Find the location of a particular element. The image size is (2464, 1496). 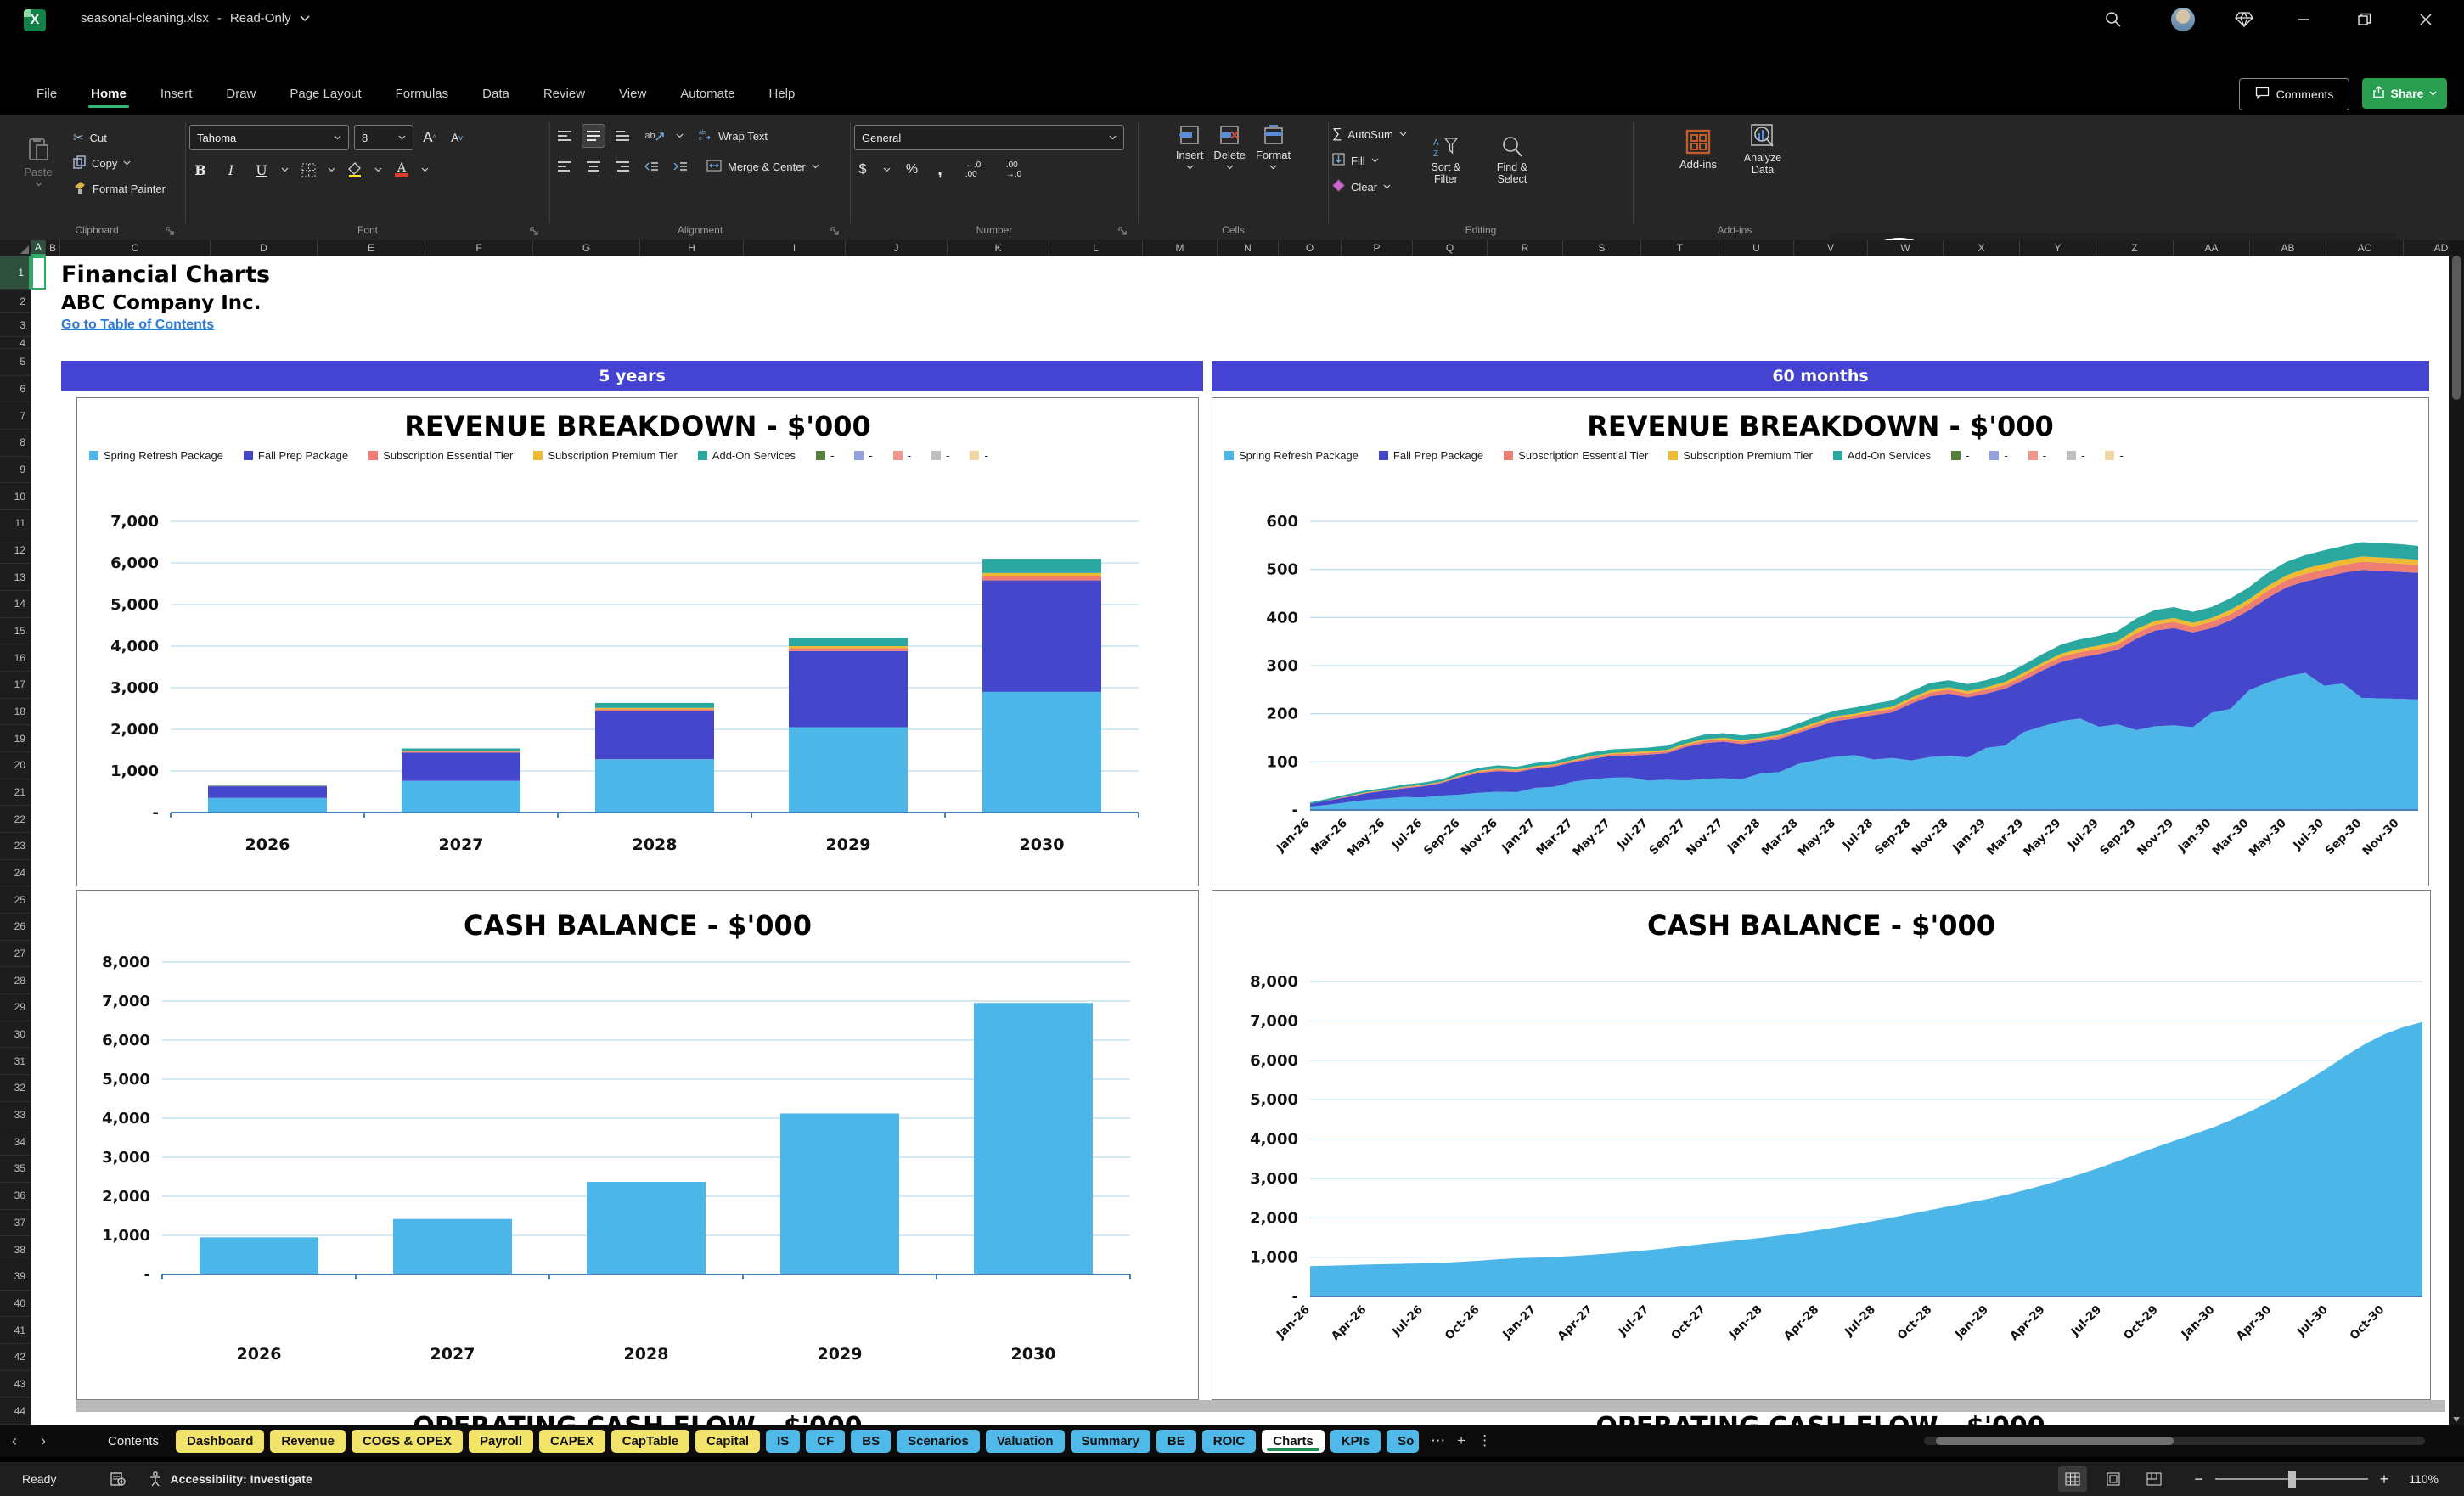

underline-chevron-icon is located at coordinates (285, 169).